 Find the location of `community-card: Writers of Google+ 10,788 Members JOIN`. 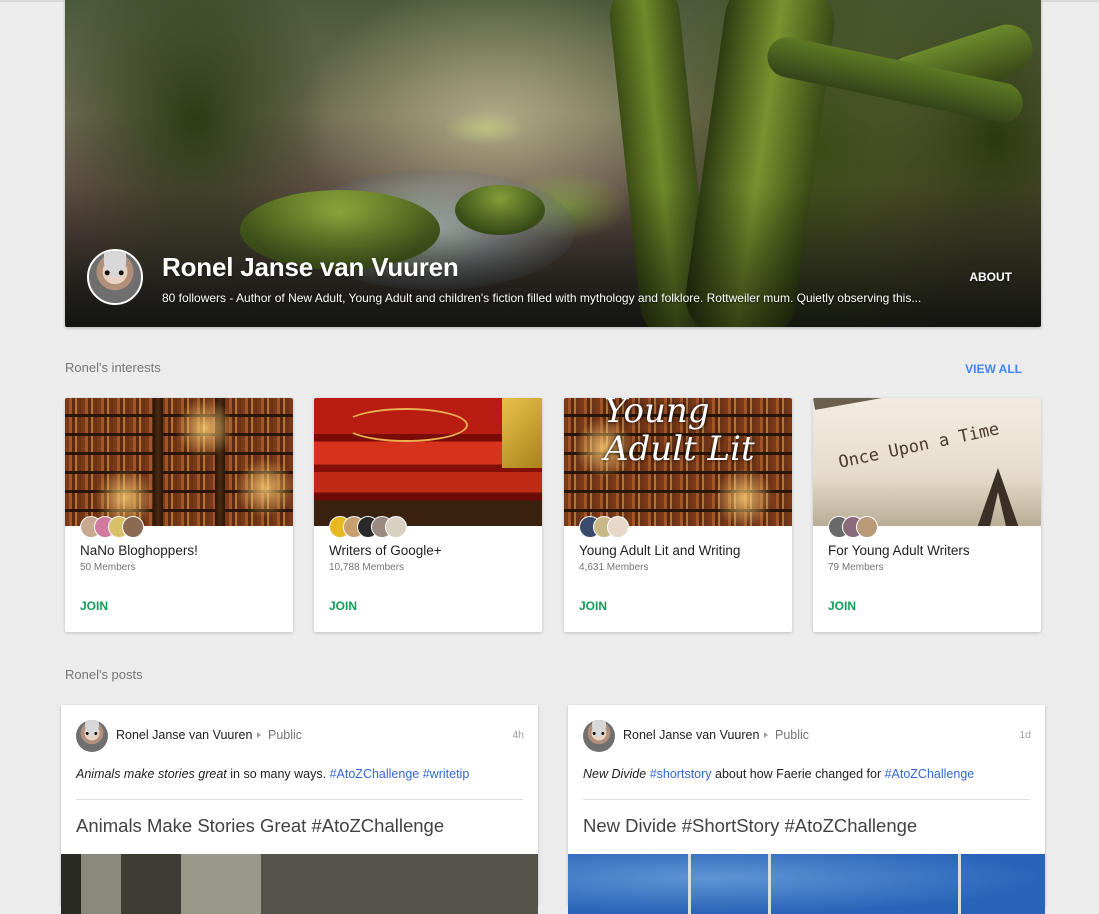

community-card: Writers of Google+ 10,788 Members JOIN is located at coordinates (428, 515).